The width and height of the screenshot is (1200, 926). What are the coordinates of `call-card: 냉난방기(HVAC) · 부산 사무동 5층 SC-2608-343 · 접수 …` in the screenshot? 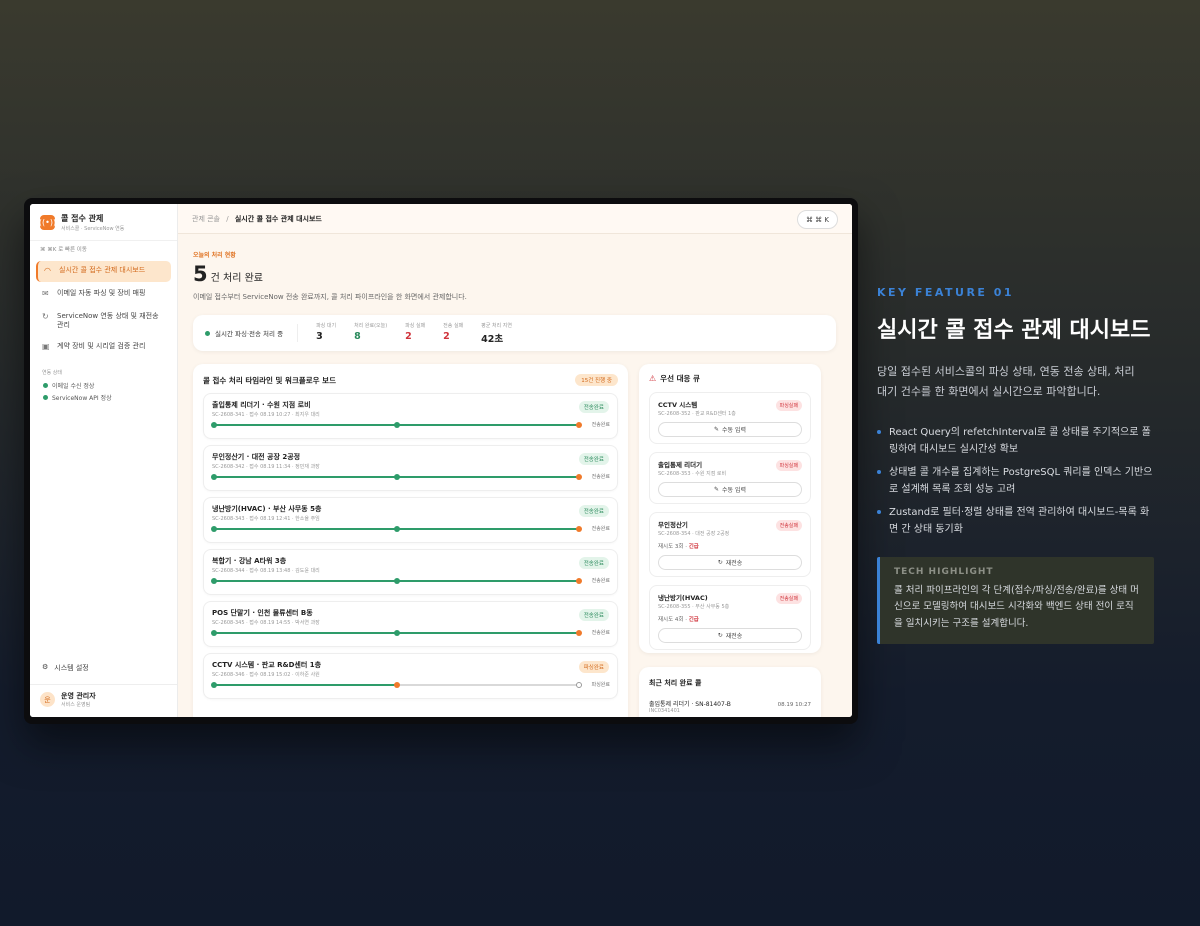 It's located at (410, 520).